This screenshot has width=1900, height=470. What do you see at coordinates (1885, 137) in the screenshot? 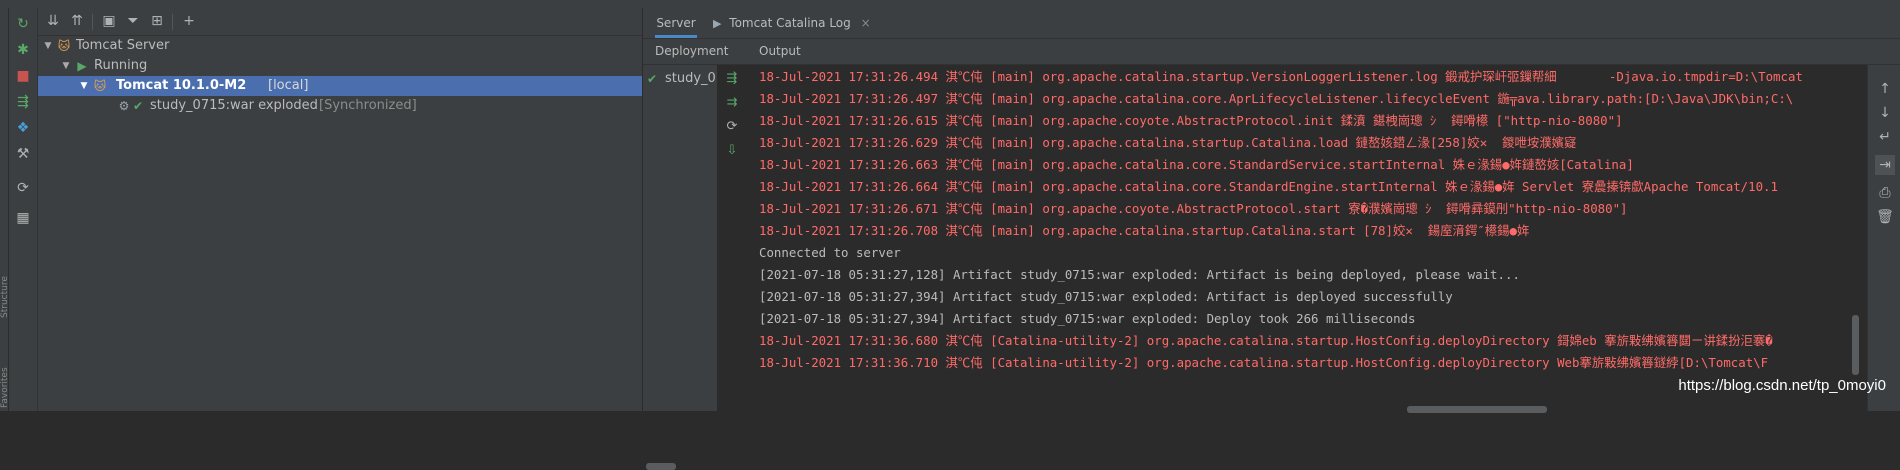
I see `soft-wrap-icon: ↵` at bounding box center [1885, 137].